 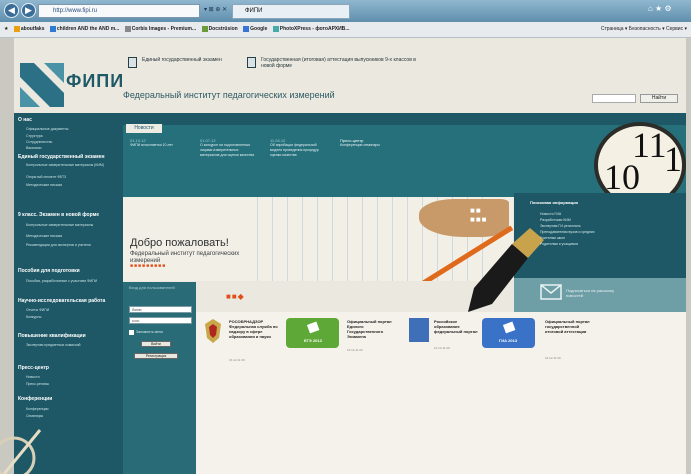 I want to click on sidebar-item: Пособия, разработанные с участием ФИПИ, so click(x=70, y=281).